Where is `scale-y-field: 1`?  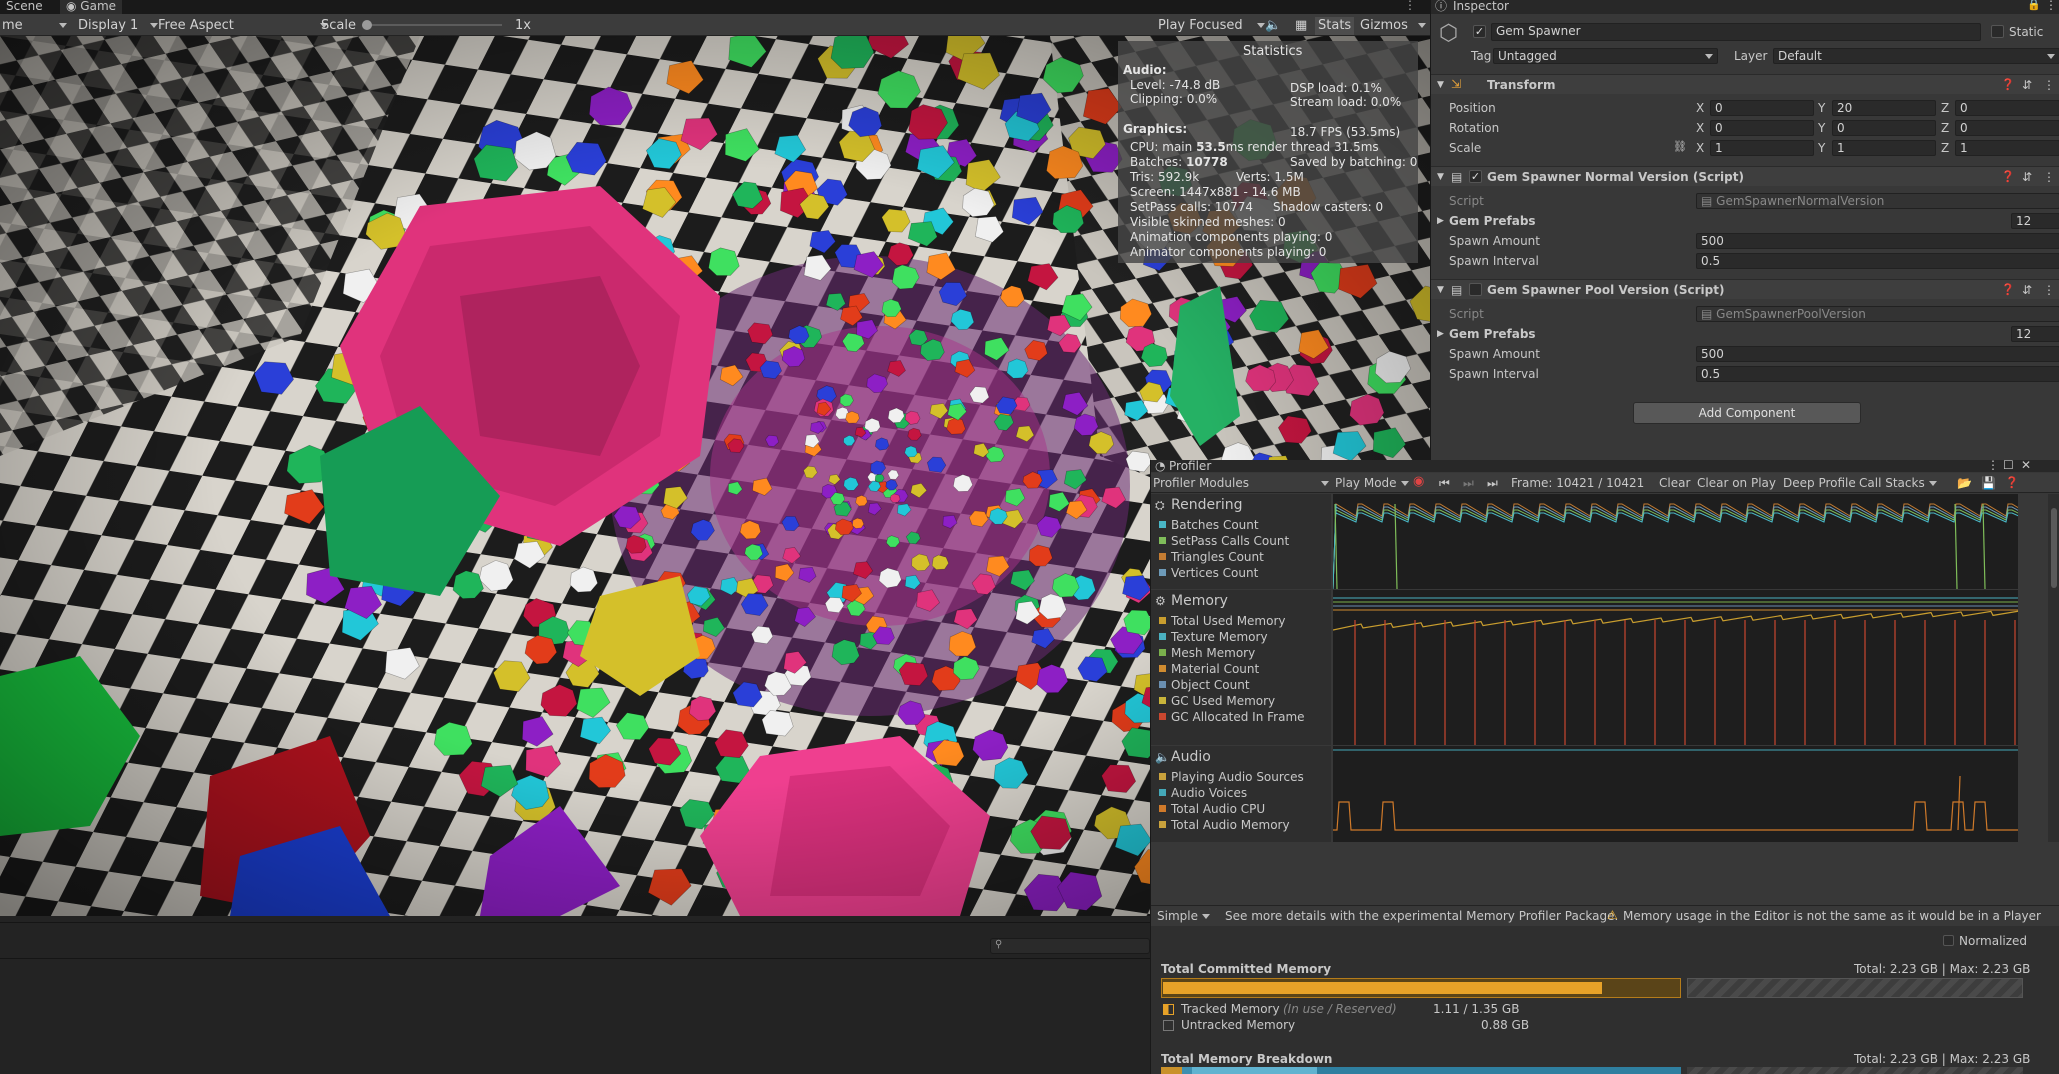 scale-y-field: 1 is located at coordinates (1884, 148).